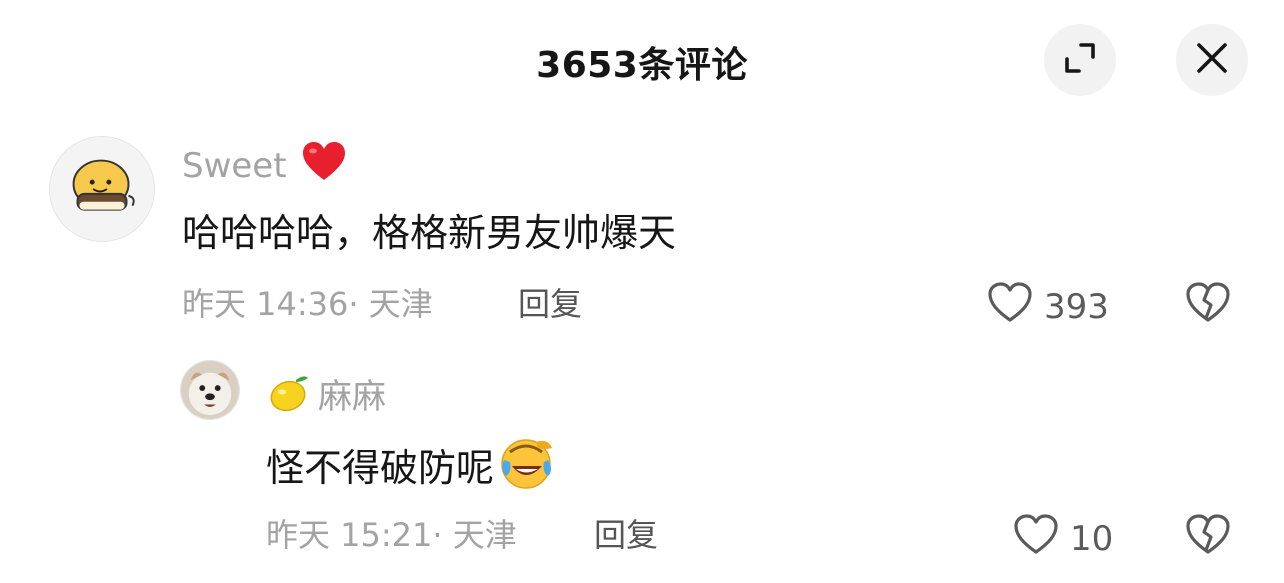  I want to click on expand-icon, so click(1080, 60).